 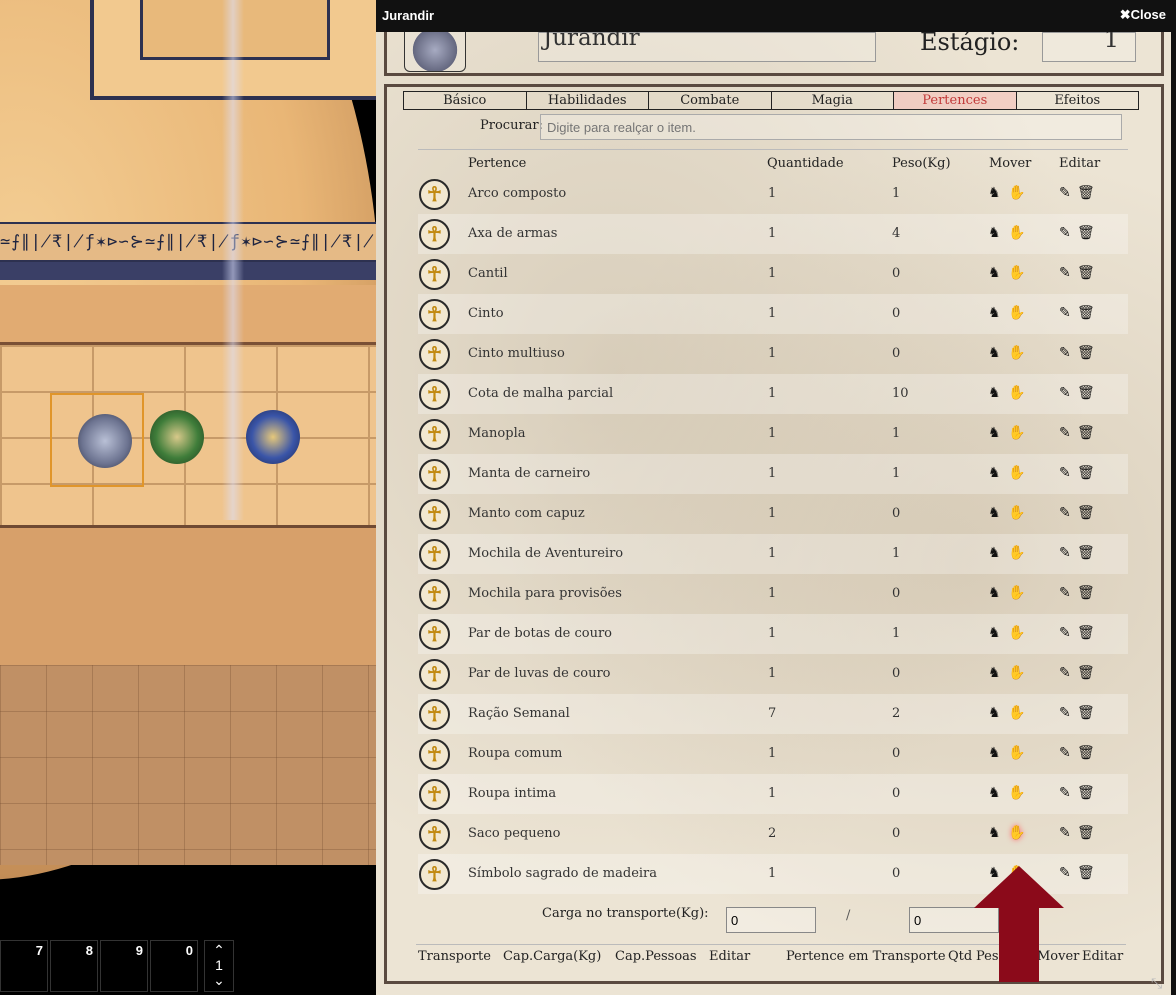 What do you see at coordinates (105, 441) in the screenshot?
I see `token-jurandir` at bounding box center [105, 441].